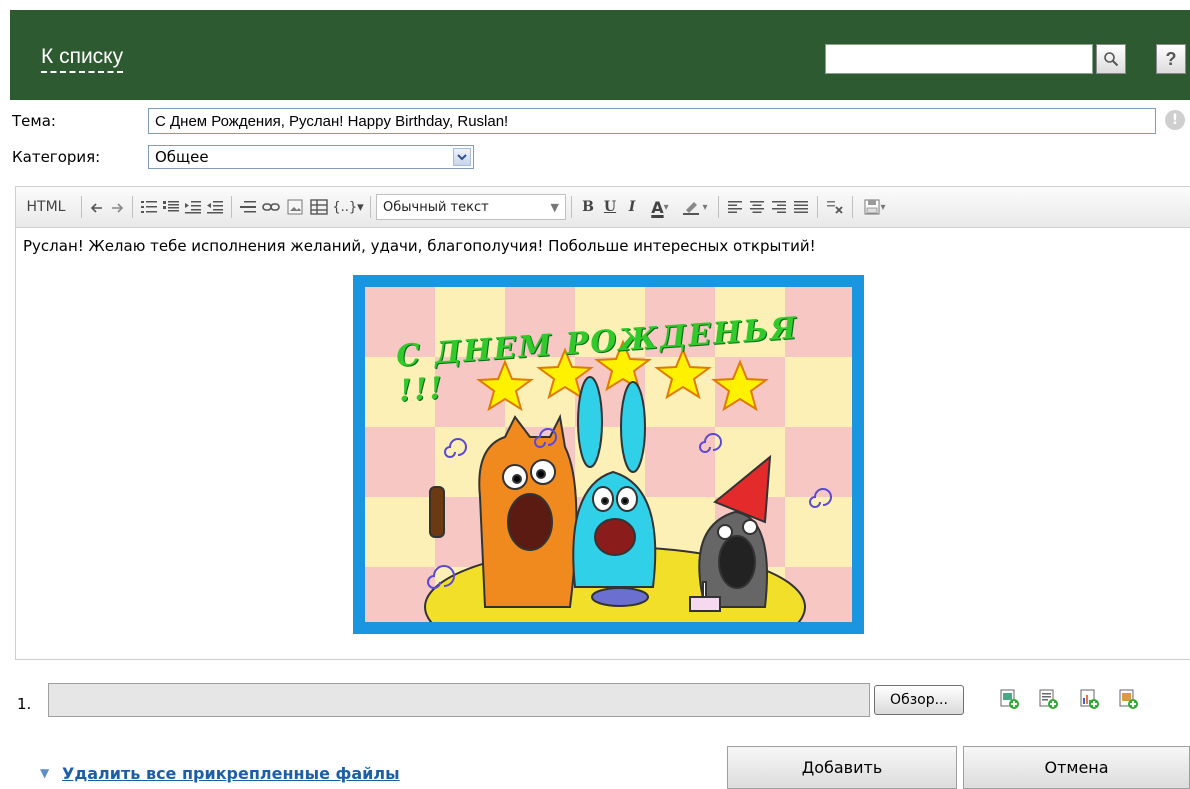 The width and height of the screenshot is (1190, 789). I want to click on category-select: Общее, so click(311, 157).